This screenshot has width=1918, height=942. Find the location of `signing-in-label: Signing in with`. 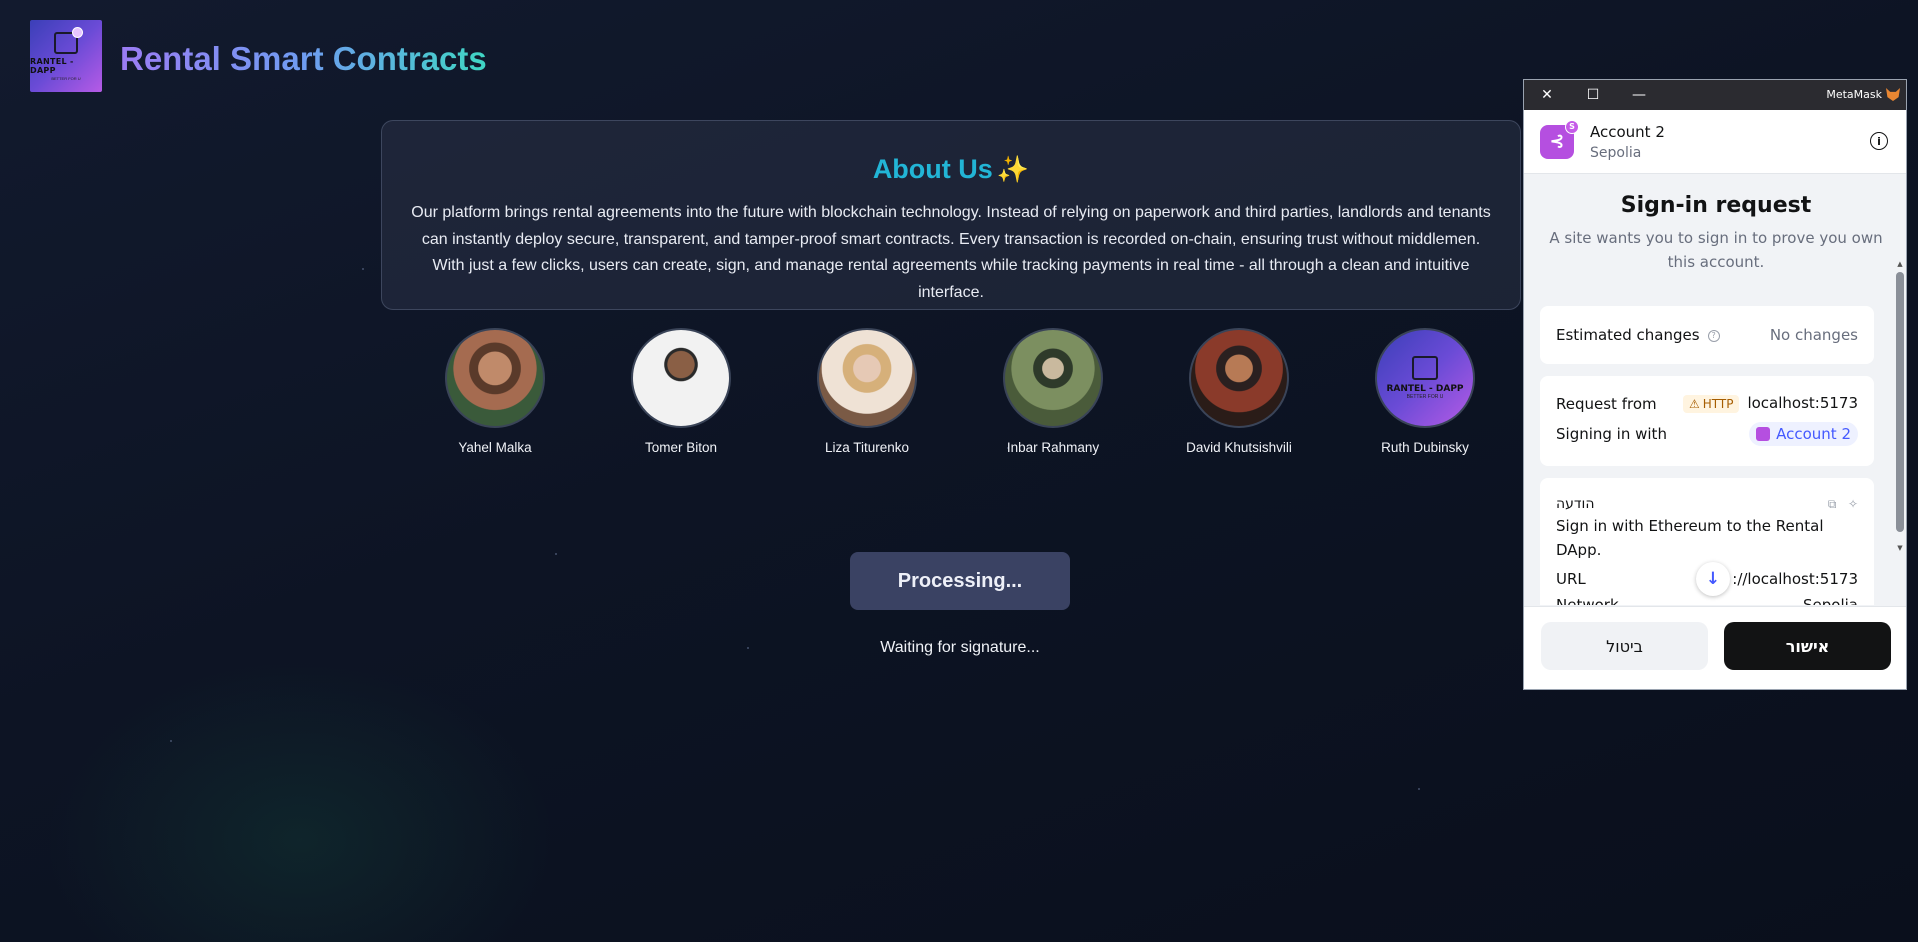

signing-in-label: Signing in with is located at coordinates (1611, 434).